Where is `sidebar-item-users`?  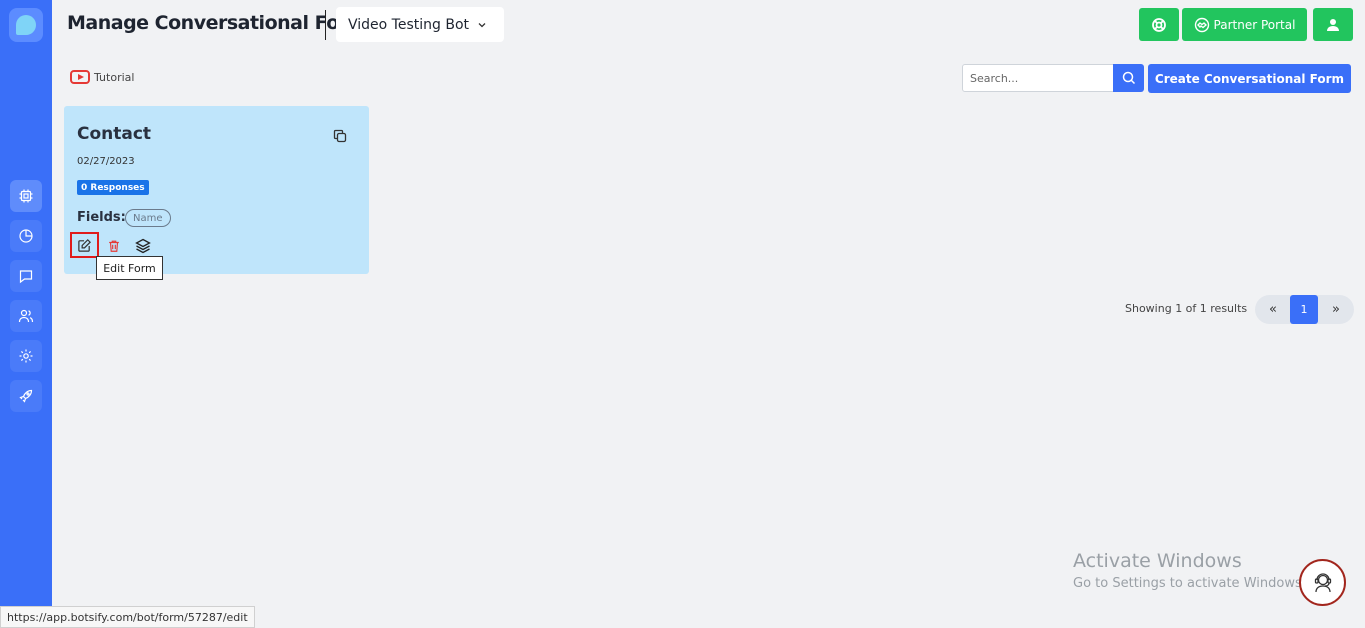
sidebar-item-users is located at coordinates (26, 316).